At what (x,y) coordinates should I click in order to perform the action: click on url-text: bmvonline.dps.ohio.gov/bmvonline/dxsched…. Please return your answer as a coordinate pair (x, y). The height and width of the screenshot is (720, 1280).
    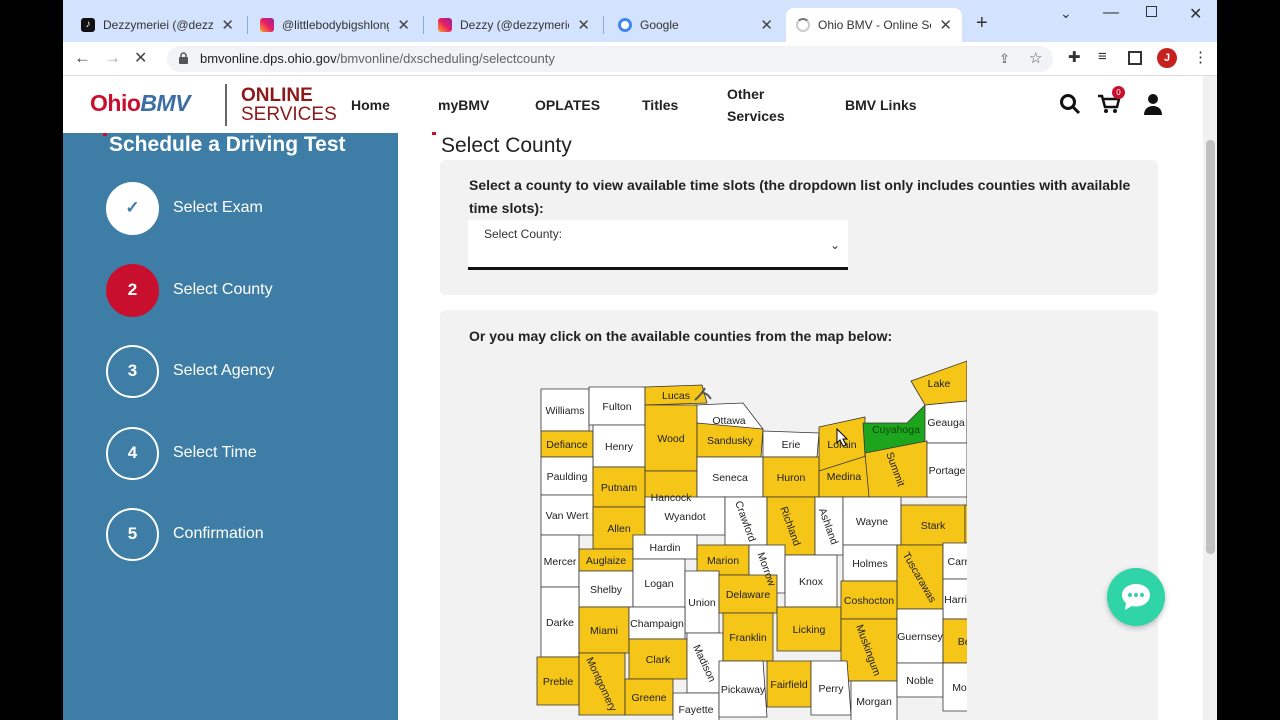
    Looking at the image, I should click on (377, 58).